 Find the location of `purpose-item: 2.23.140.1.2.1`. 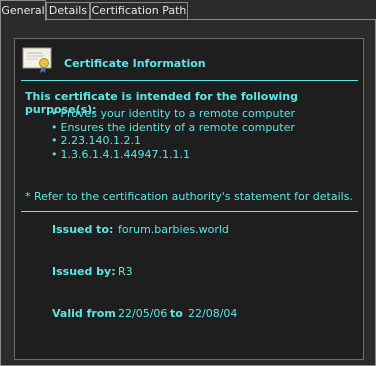

purpose-item: 2.23.140.1.2.1 is located at coordinates (173, 141).